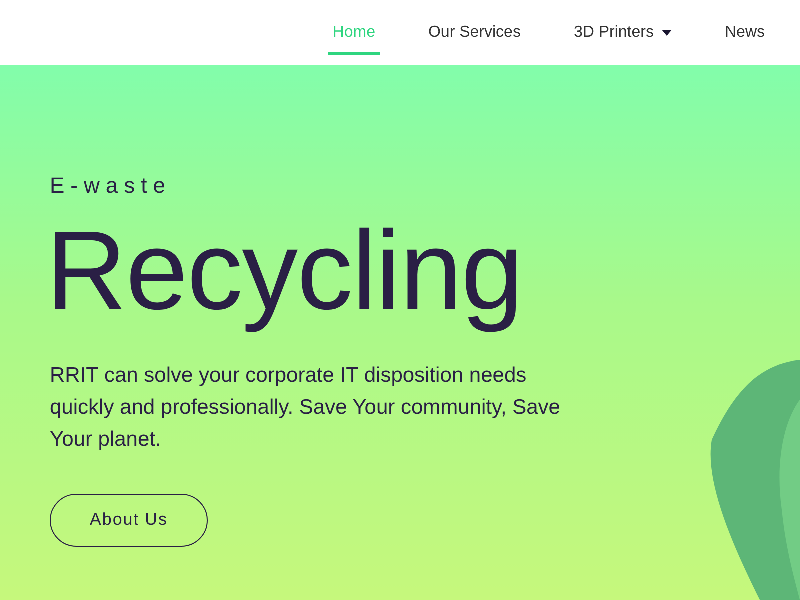  What do you see at coordinates (285, 271) in the screenshot?
I see `hero-title: Recycling` at bounding box center [285, 271].